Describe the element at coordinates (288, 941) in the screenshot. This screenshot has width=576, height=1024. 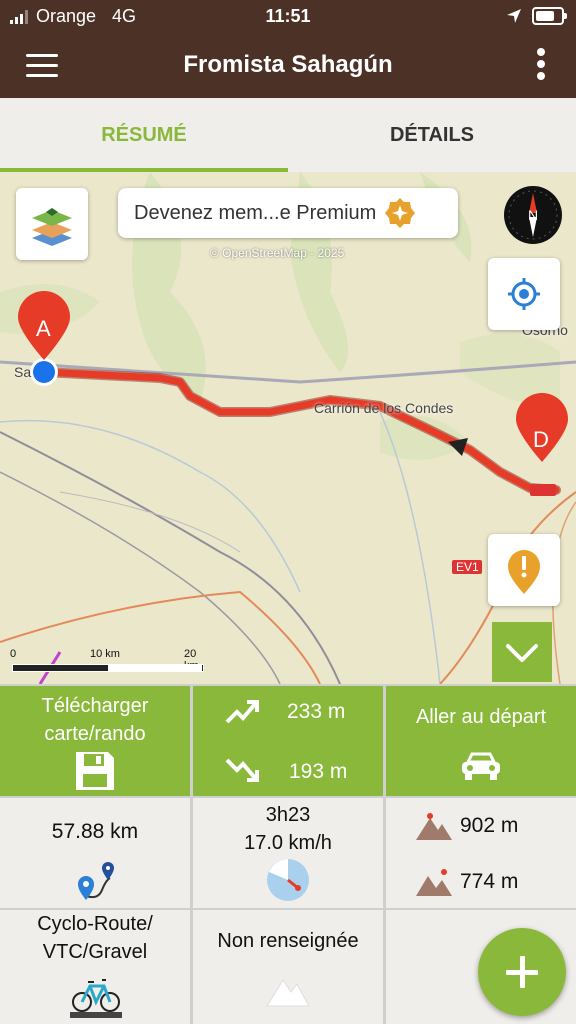
I see `difficulty-value: Non renseignée` at that location.